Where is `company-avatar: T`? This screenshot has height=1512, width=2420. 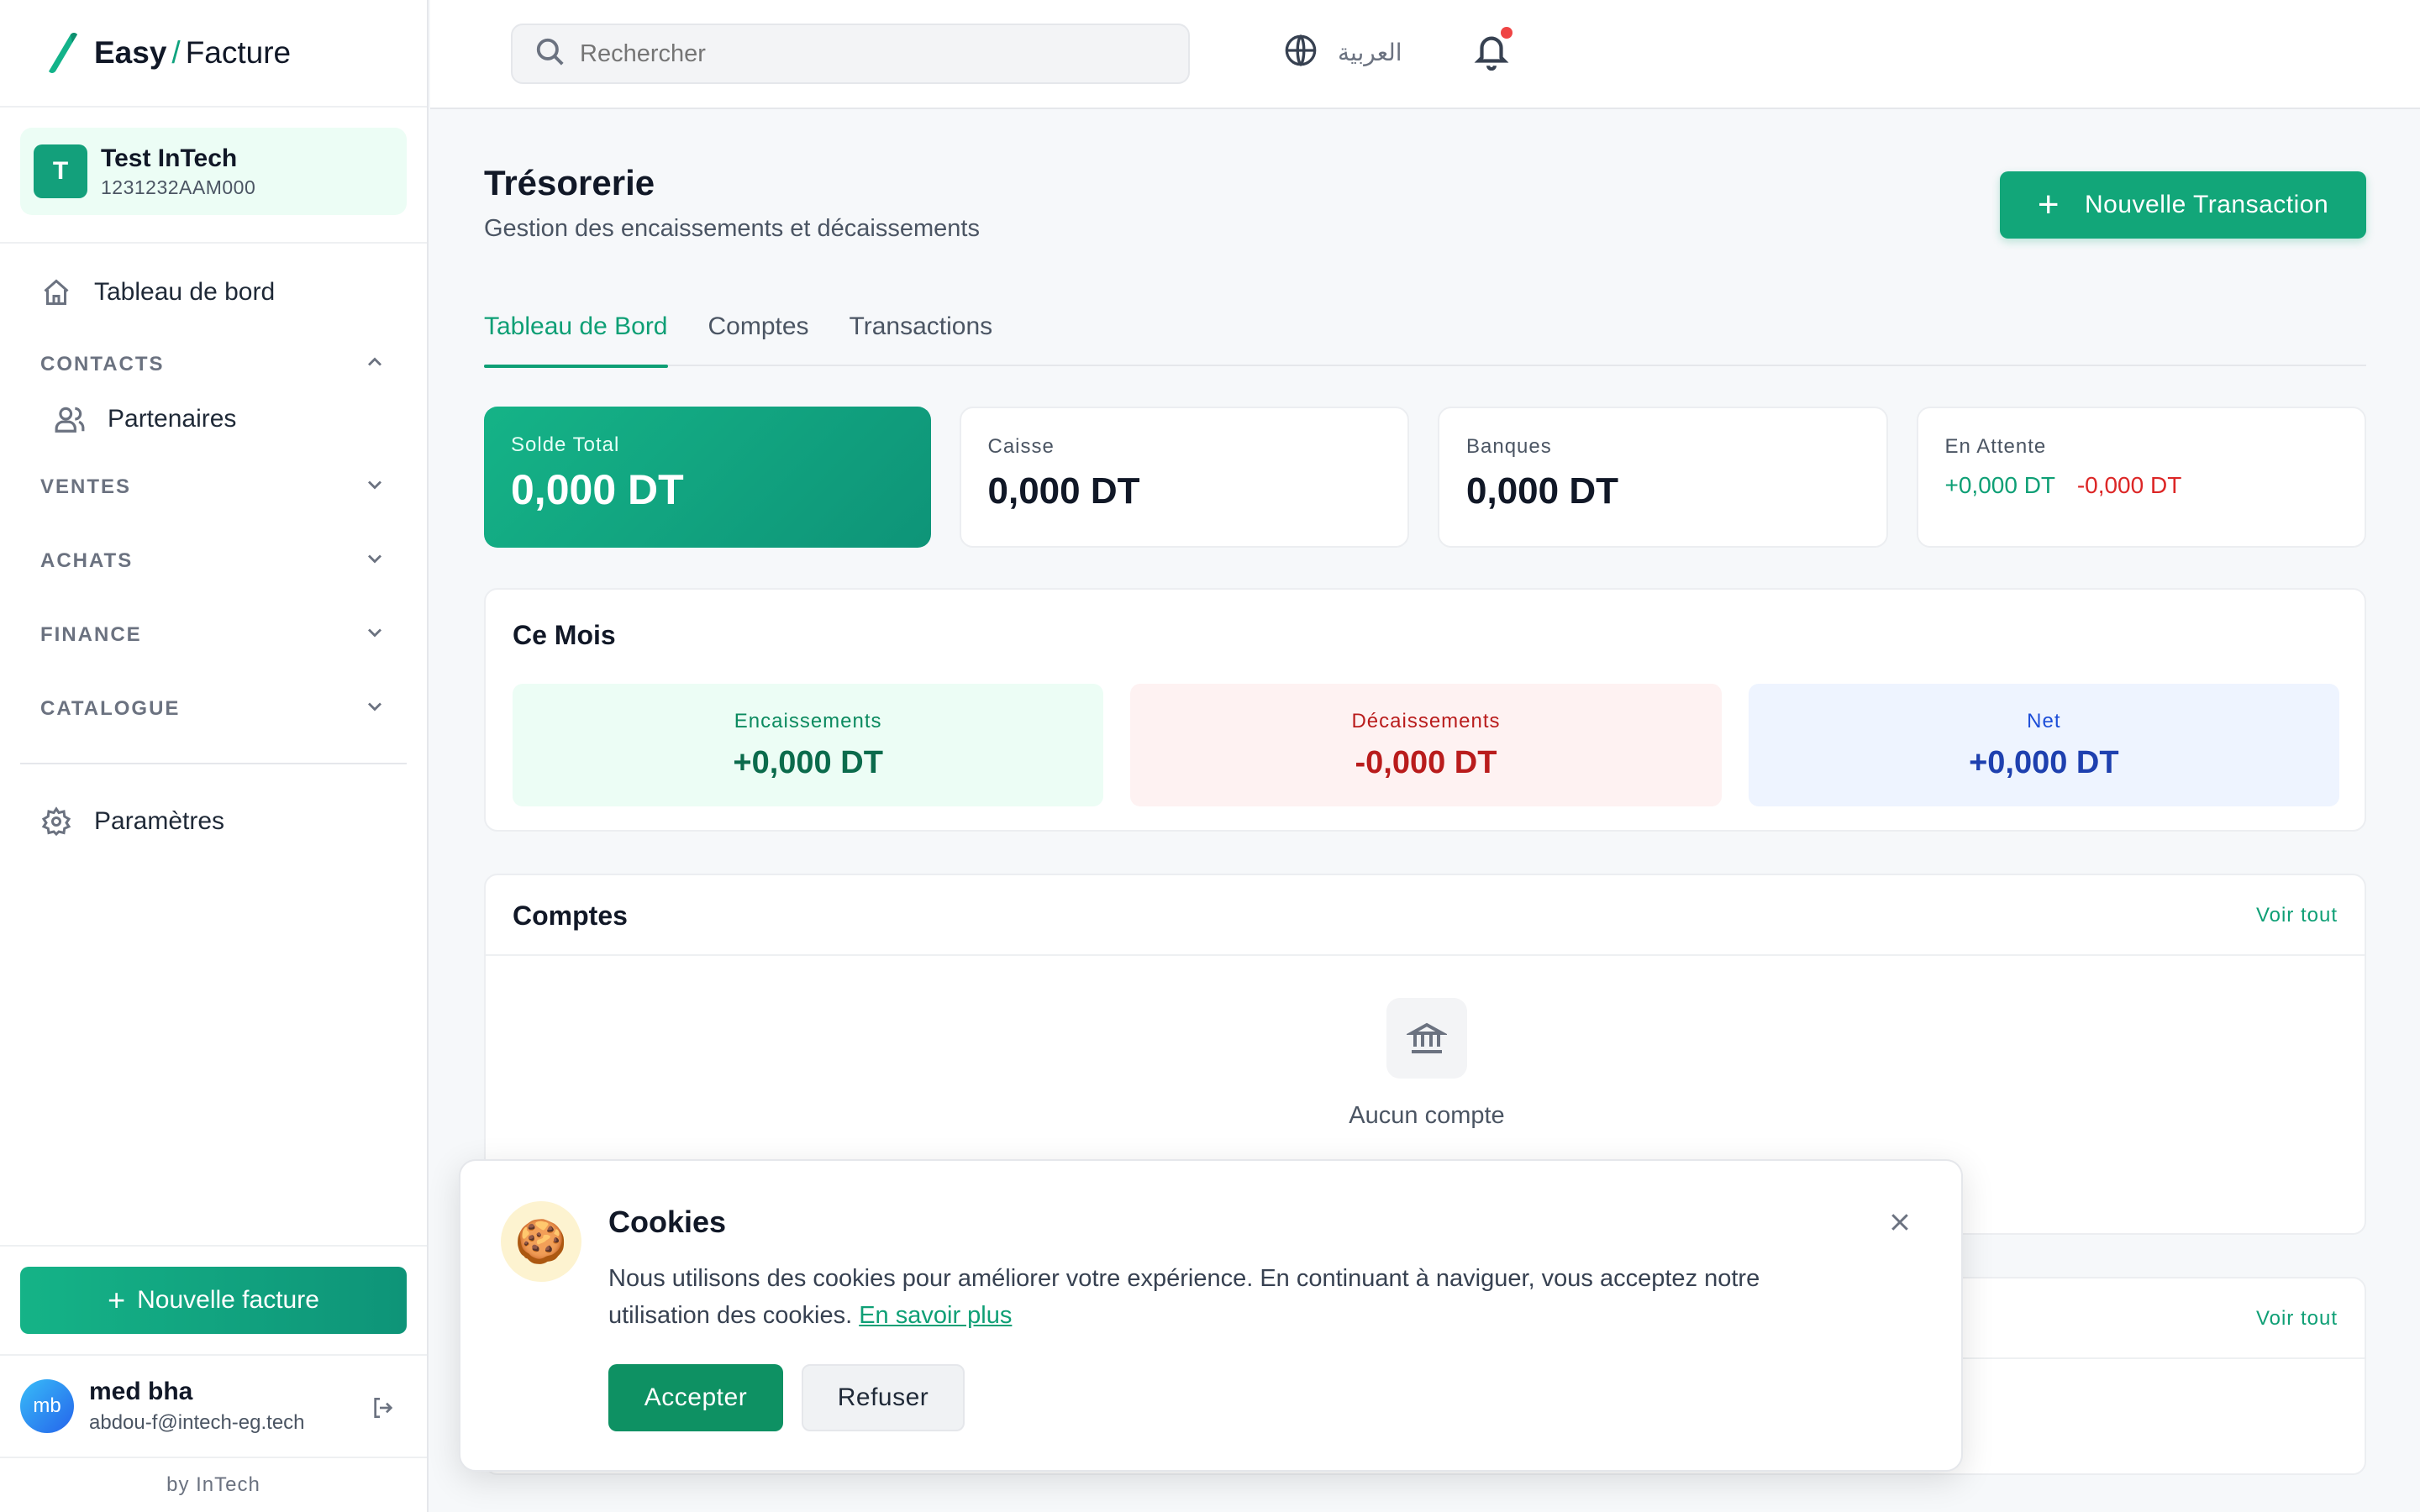 company-avatar: T is located at coordinates (60, 171).